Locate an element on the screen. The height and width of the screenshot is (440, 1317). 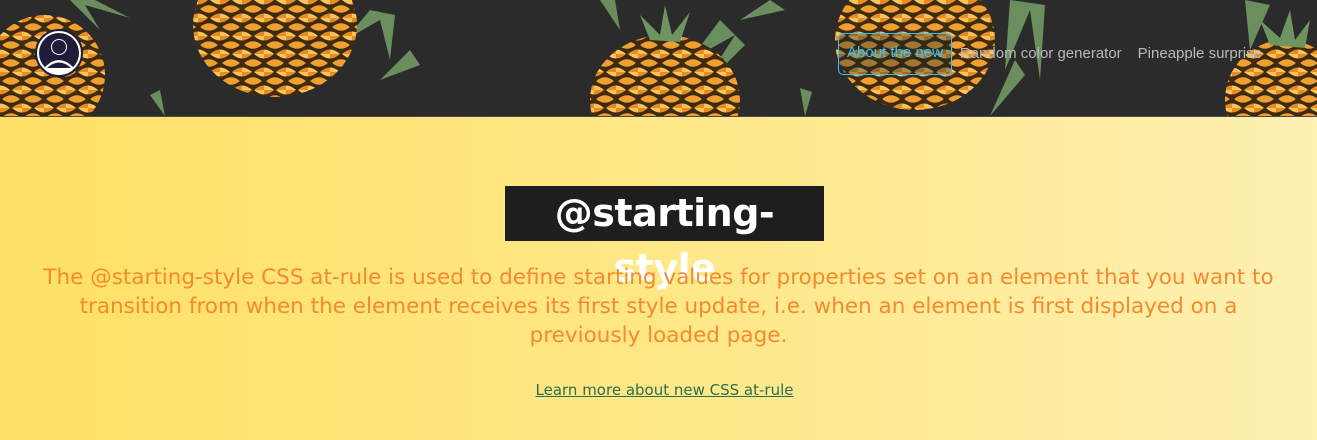
avatar is located at coordinates (59, 53).